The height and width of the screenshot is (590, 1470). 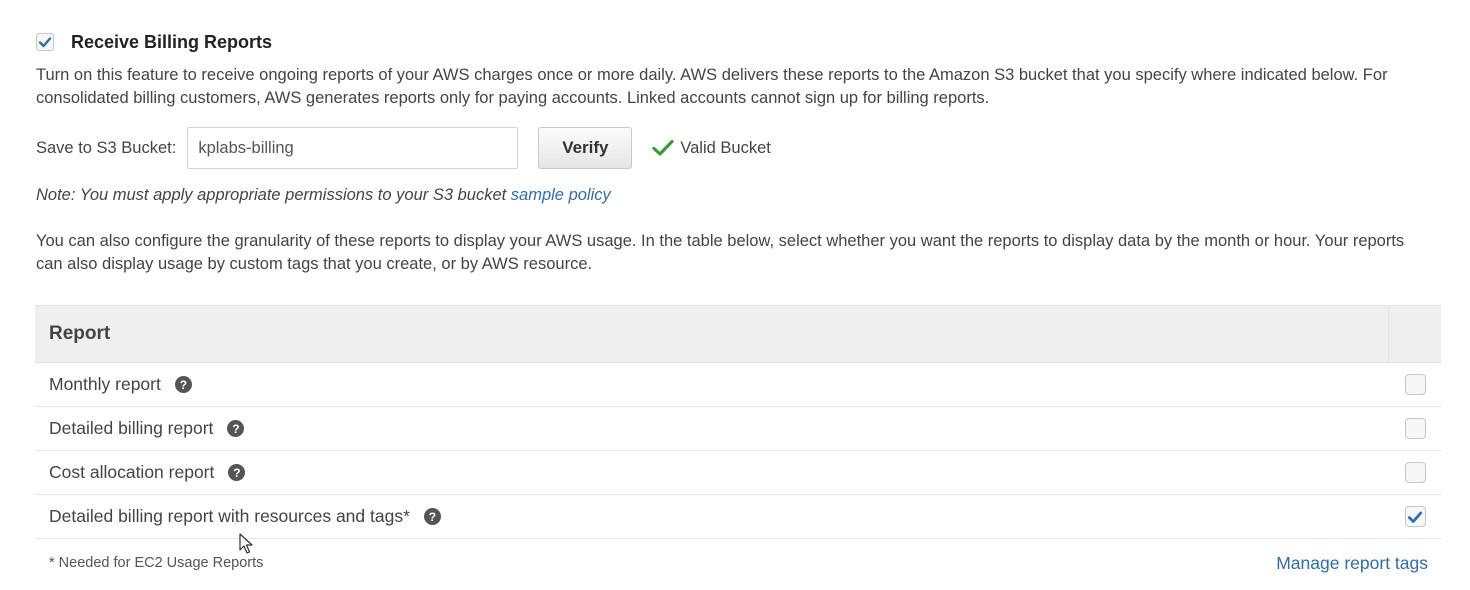 I want to click on table-row: Monthly report ?, so click(x=738, y=385).